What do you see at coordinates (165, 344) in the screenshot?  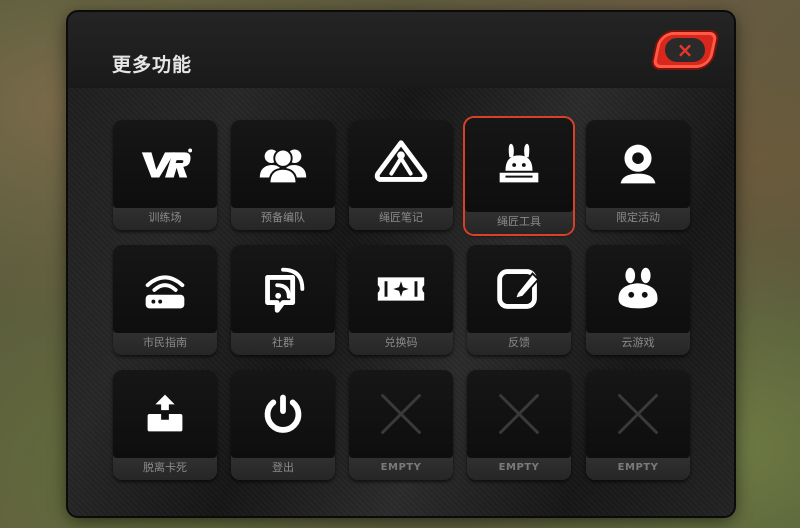 I see `tile-label: 市民指南` at bounding box center [165, 344].